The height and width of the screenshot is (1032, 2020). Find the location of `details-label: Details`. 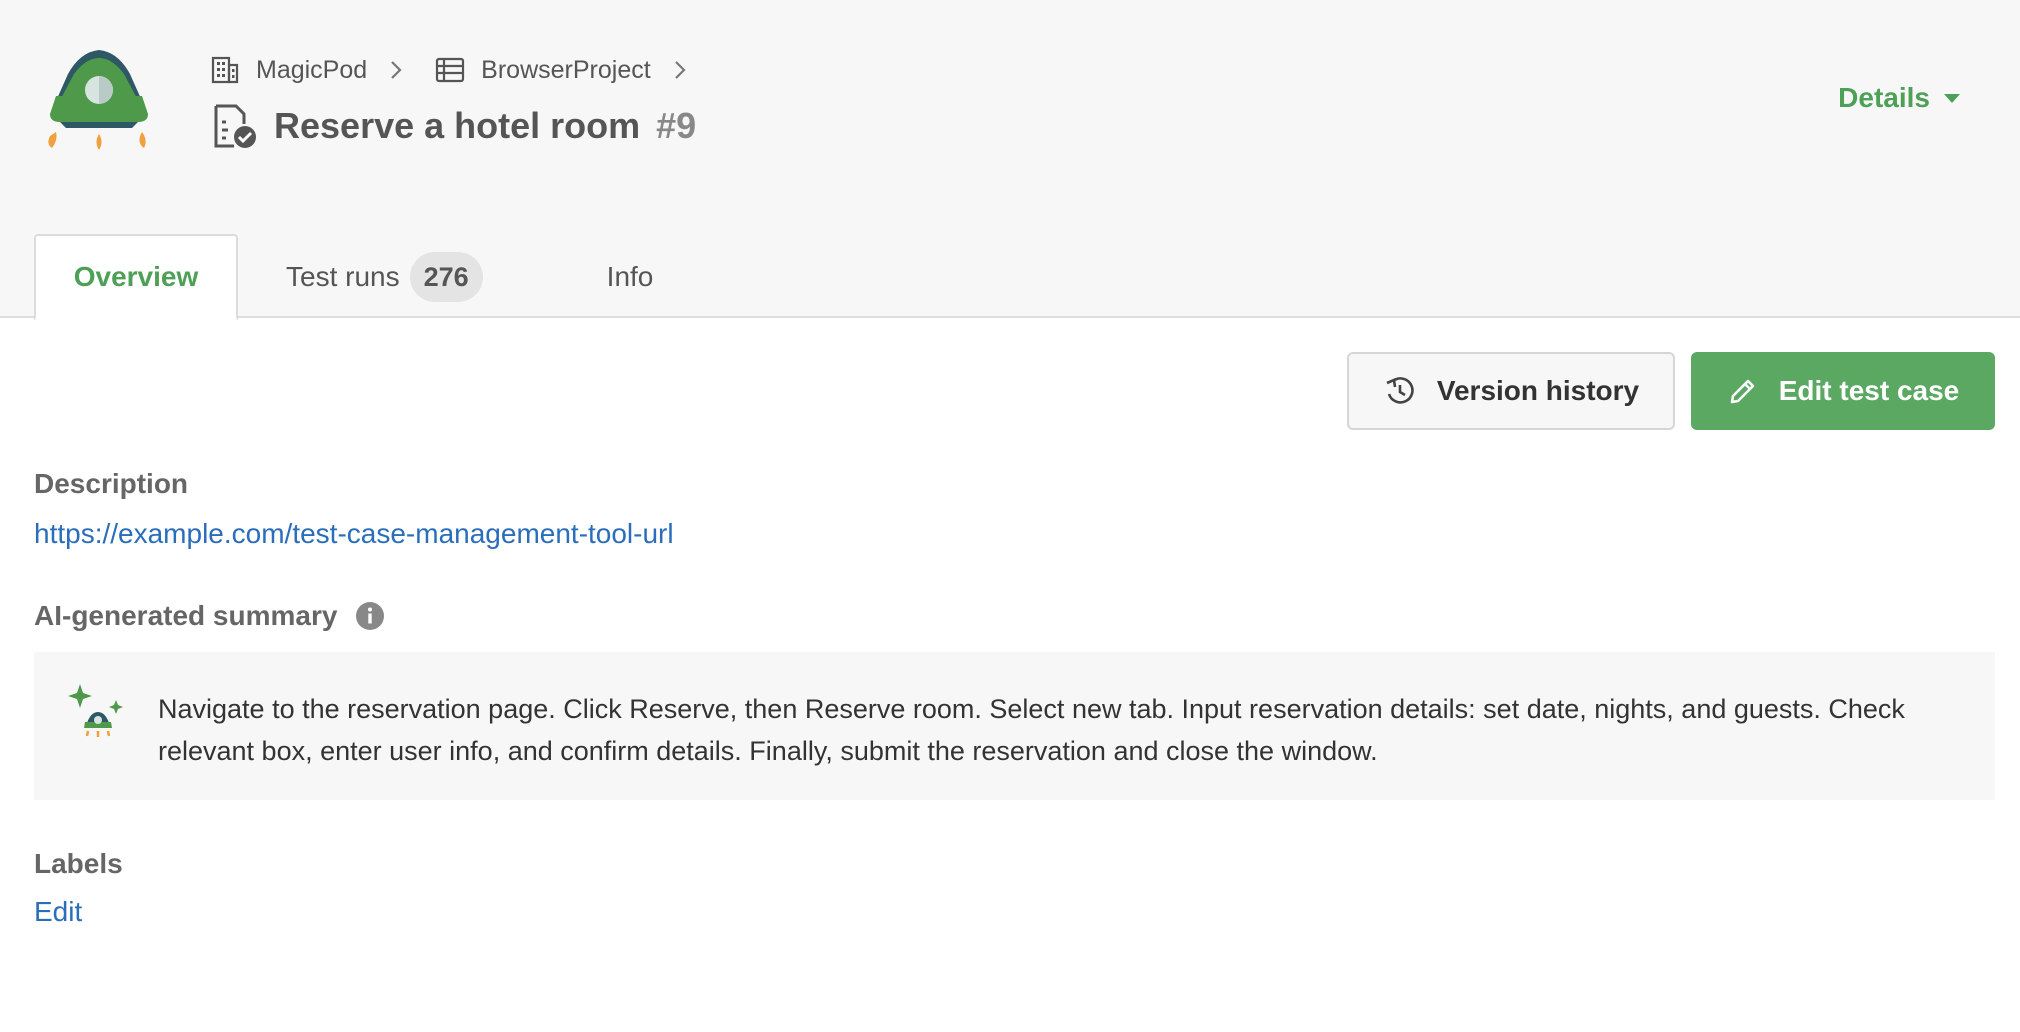

details-label: Details is located at coordinates (1884, 97).